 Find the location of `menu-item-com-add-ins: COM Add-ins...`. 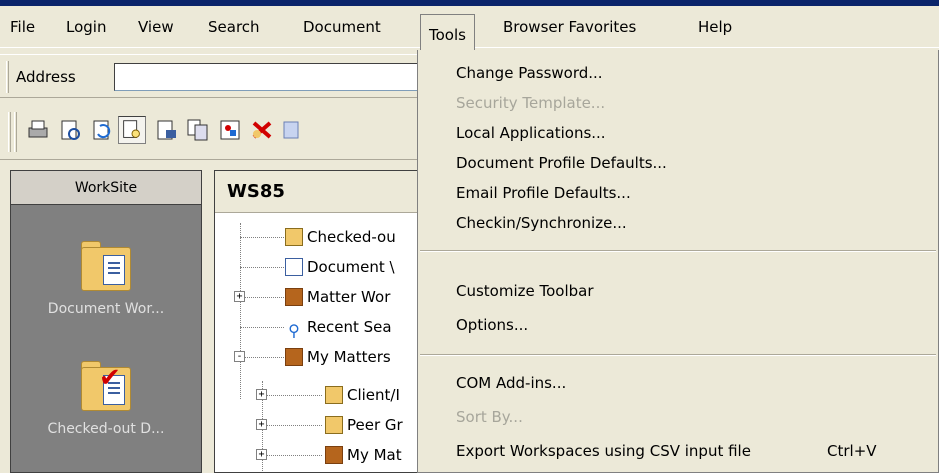

menu-item-com-add-ins: COM Add-ins... is located at coordinates (678, 383).